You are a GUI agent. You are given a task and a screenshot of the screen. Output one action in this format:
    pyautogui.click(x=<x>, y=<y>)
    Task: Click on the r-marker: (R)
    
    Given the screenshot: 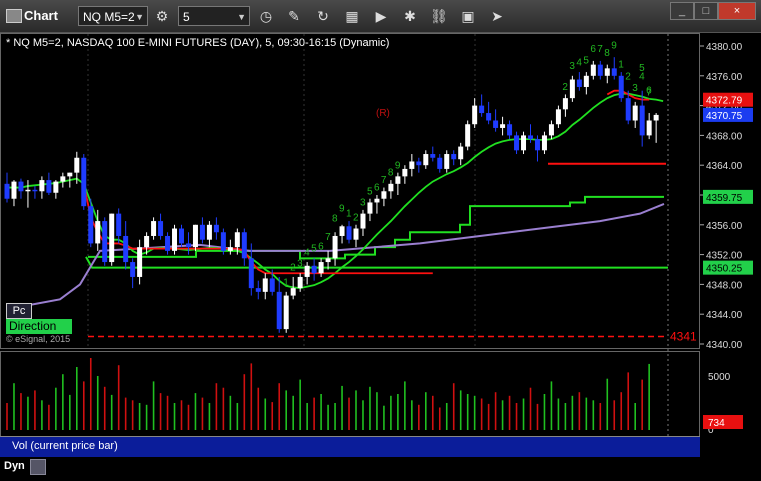 What is the action you would take?
    pyautogui.click(x=383, y=113)
    